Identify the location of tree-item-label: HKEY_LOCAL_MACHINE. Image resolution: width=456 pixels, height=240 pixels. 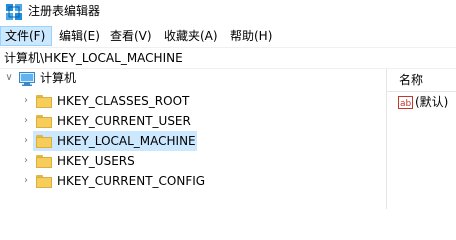
(126, 141).